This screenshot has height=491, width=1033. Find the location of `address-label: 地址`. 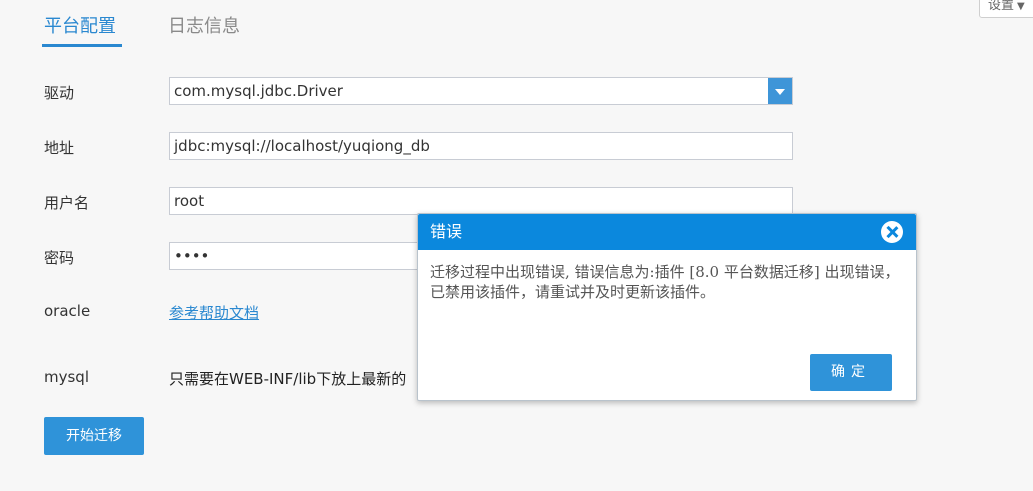

address-label: 地址 is located at coordinates (59, 148).